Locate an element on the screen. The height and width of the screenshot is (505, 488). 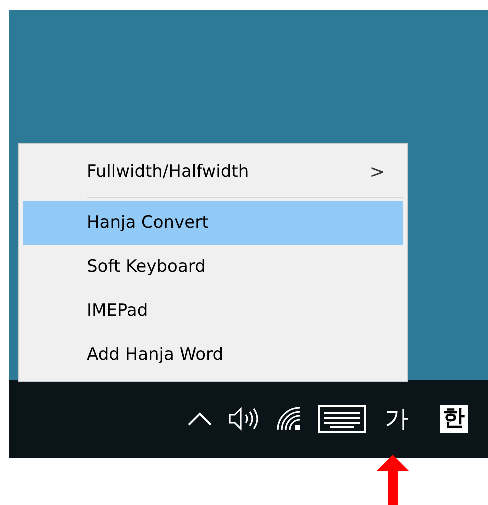
menu-item: IMEPad is located at coordinates (213, 311).